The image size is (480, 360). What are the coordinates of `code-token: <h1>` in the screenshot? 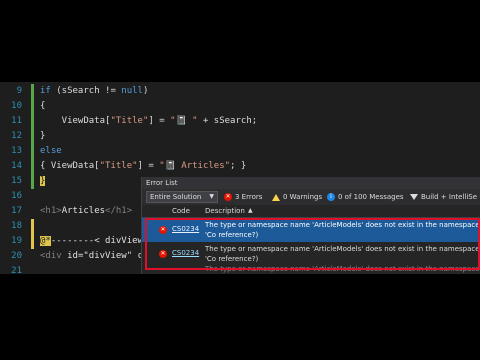 It's located at (51, 211).